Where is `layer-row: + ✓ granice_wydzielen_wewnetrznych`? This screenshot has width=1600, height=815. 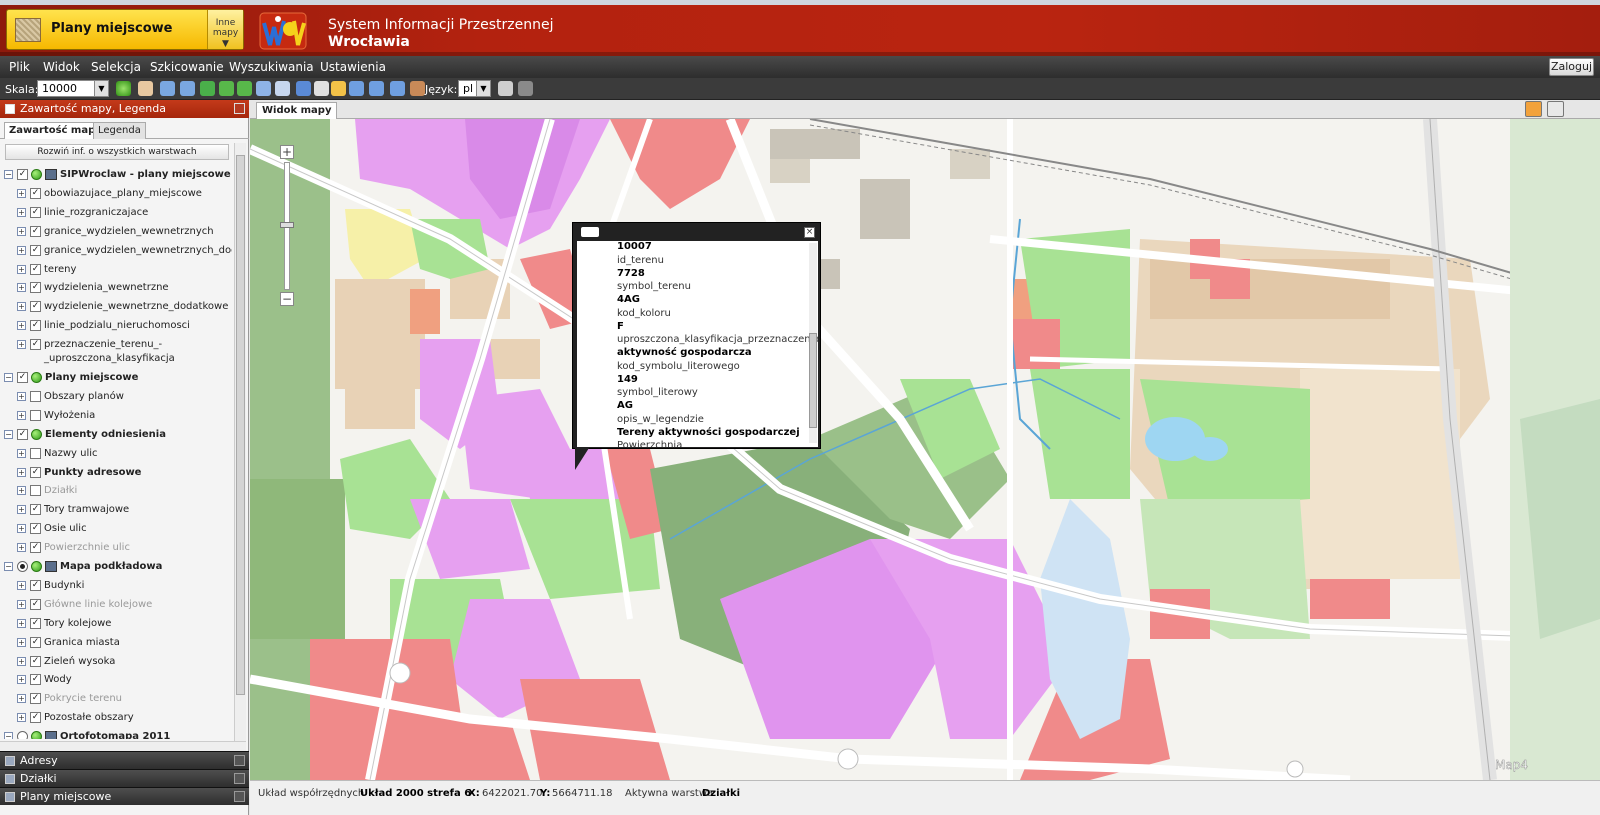
layer-row: + ✓ granice_wydzielen_wewnetrznych is located at coordinates (116, 232).